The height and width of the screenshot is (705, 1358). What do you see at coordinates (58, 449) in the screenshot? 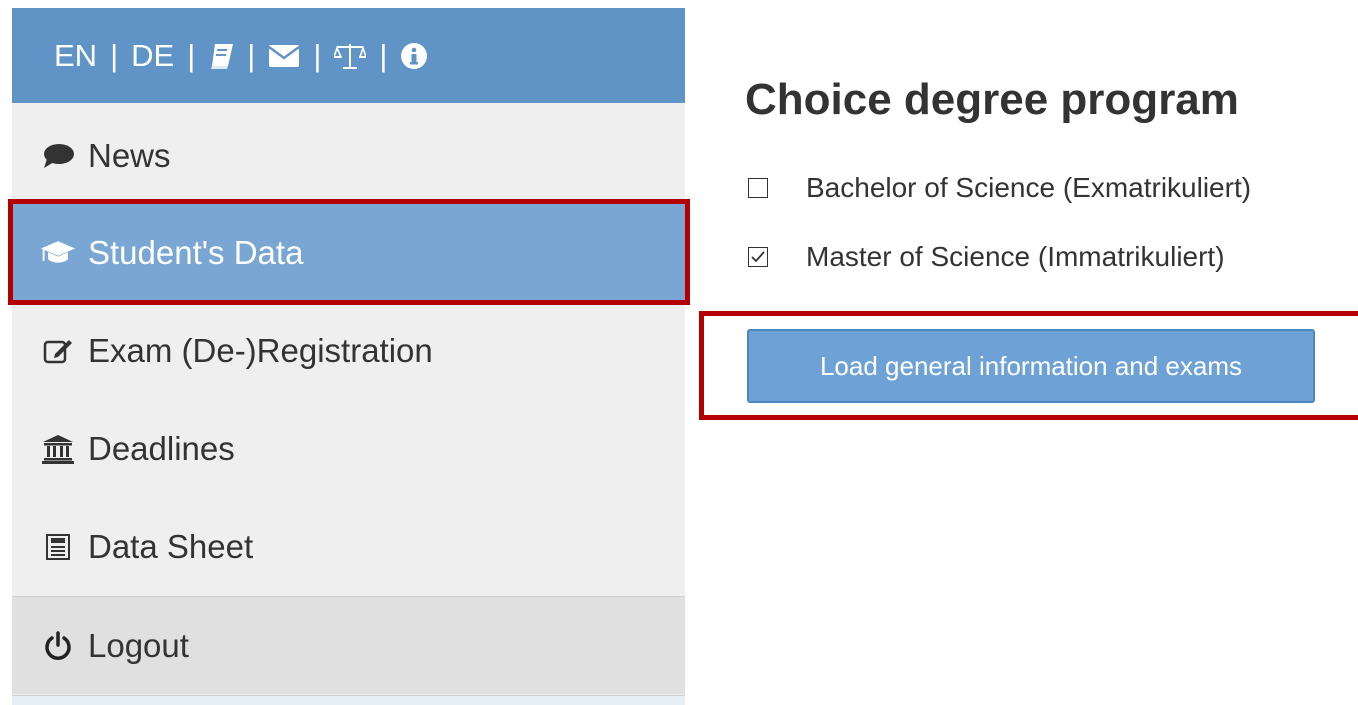
I see `institution-icon` at bounding box center [58, 449].